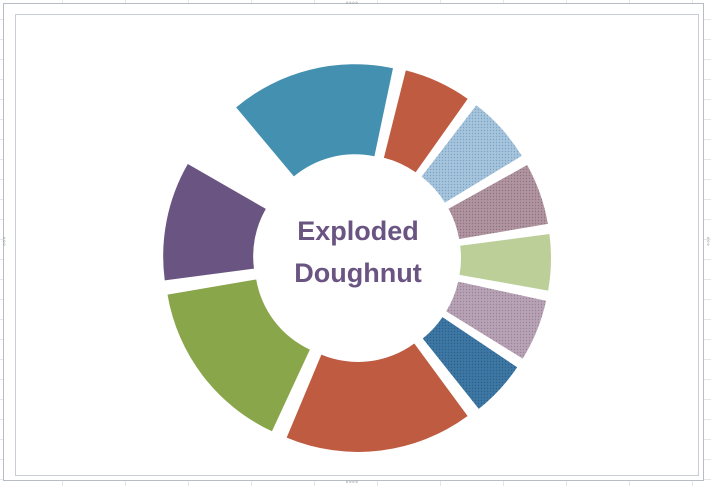  What do you see at coordinates (358, 231) in the screenshot?
I see `chart-title-line-1: Exploded` at bounding box center [358, 231].